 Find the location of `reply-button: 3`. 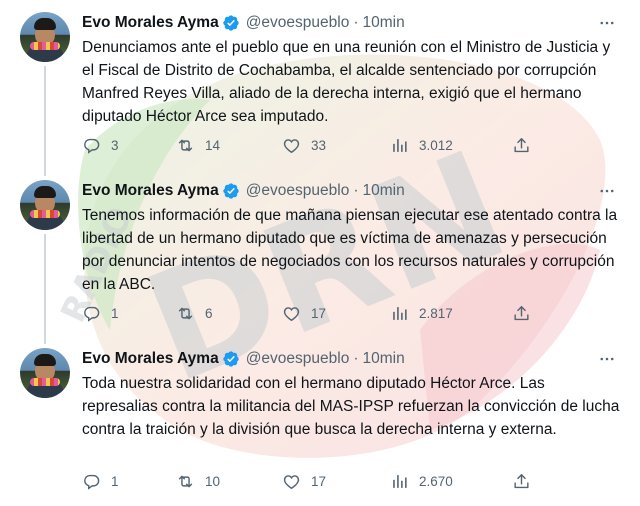

reply-button: 3 is located at coordinates (100, 145).